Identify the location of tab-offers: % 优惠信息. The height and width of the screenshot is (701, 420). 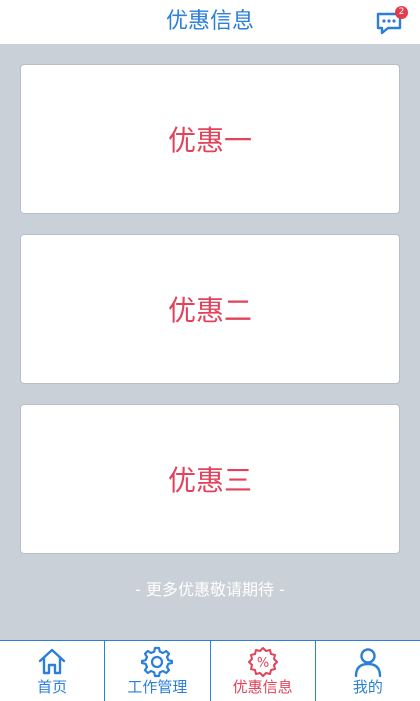
(263, 671).